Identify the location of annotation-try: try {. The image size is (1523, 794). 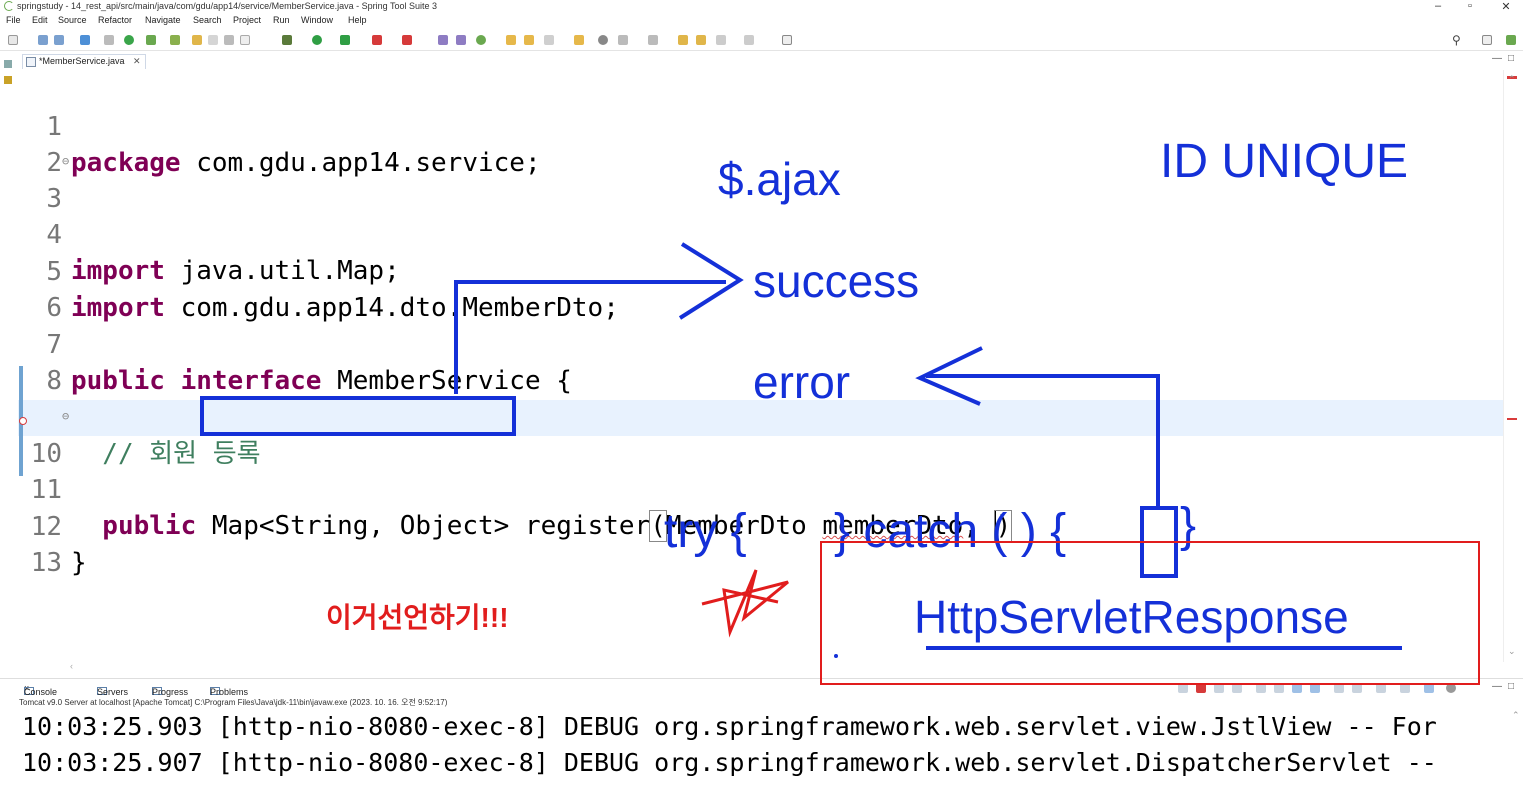
(705, 531).